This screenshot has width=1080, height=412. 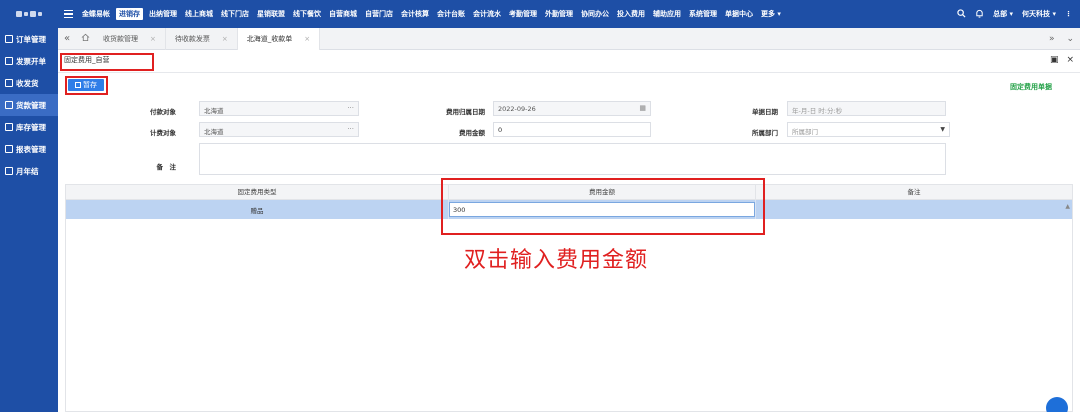 I want to click on nav-item-office: 协同办公, so click(x=595, y=14).